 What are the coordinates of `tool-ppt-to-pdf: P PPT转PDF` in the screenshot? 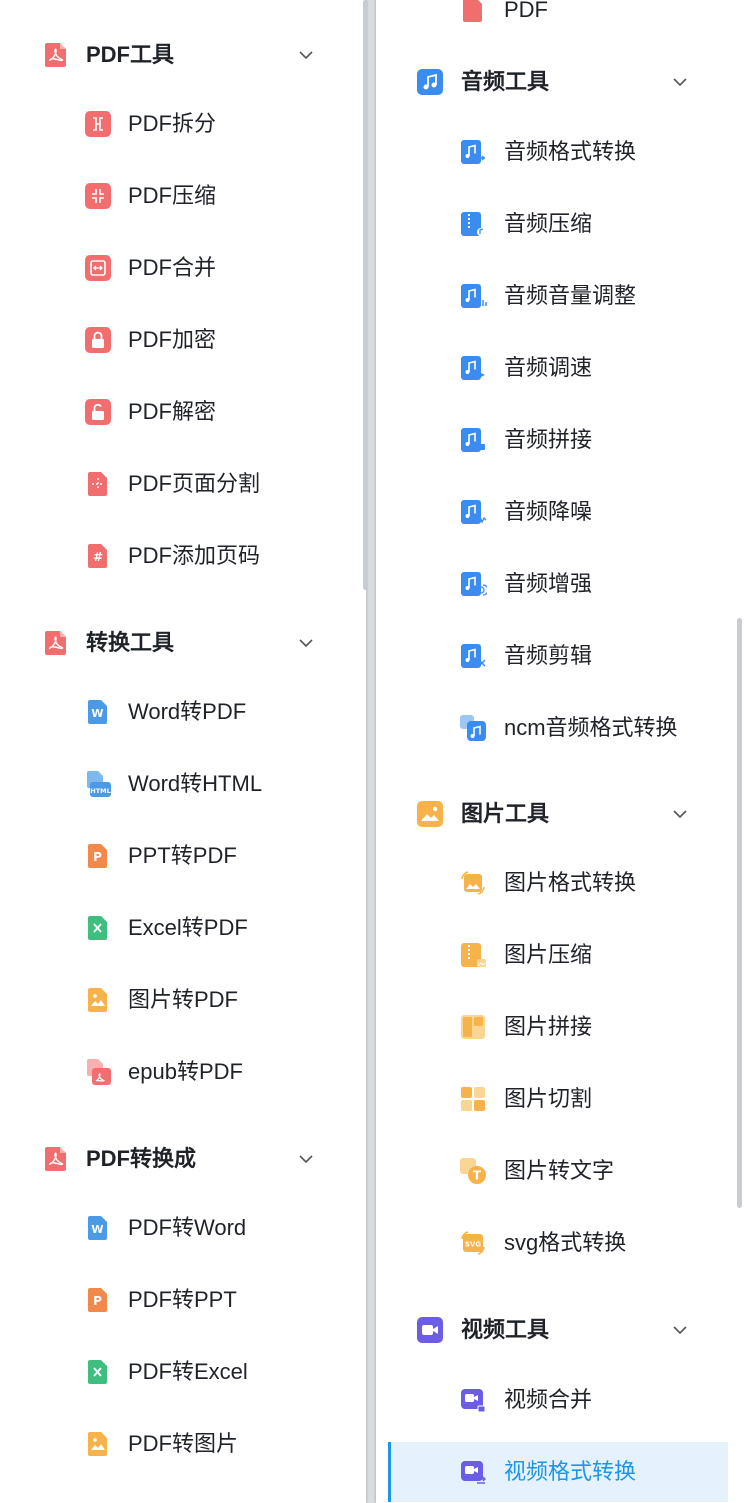 It's located at (183, 856).